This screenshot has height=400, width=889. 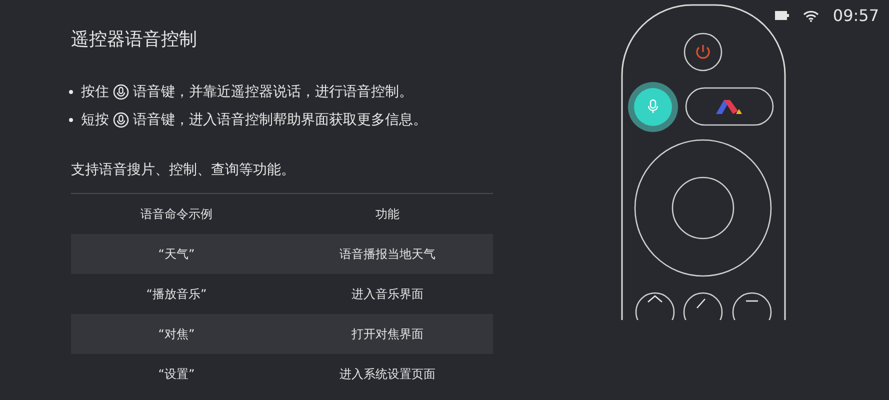 I want to click on voice-button, so click(x=653, y=107).